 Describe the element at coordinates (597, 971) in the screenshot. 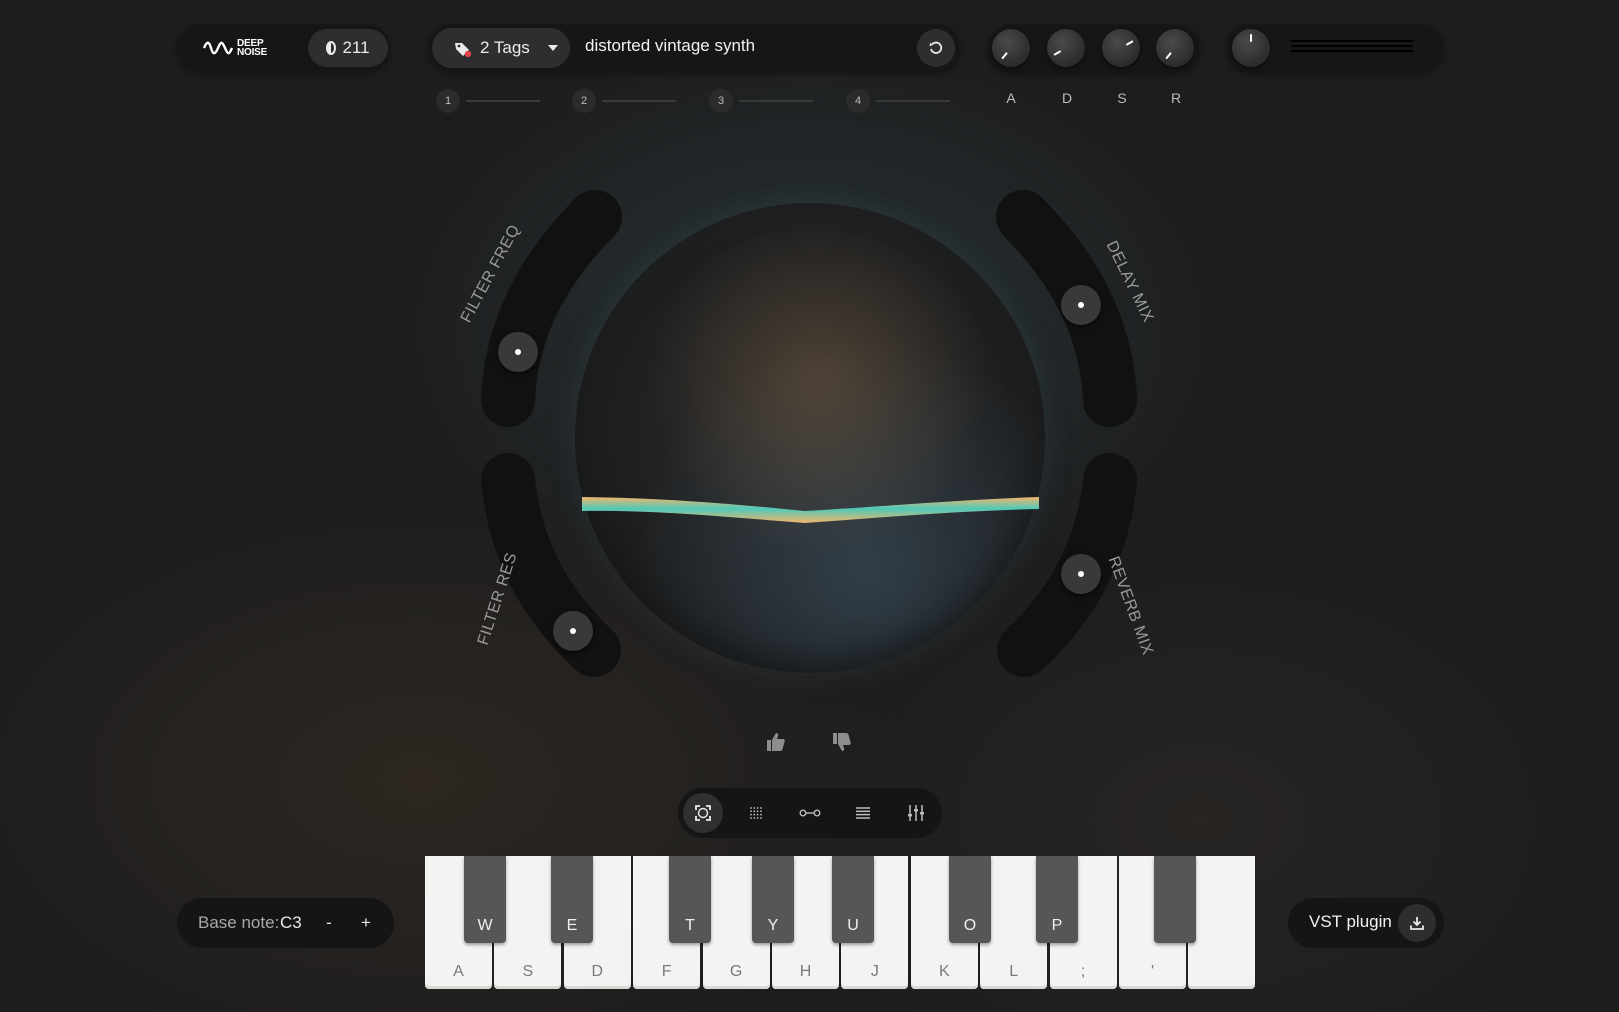

I see `key-label: D` at that location.